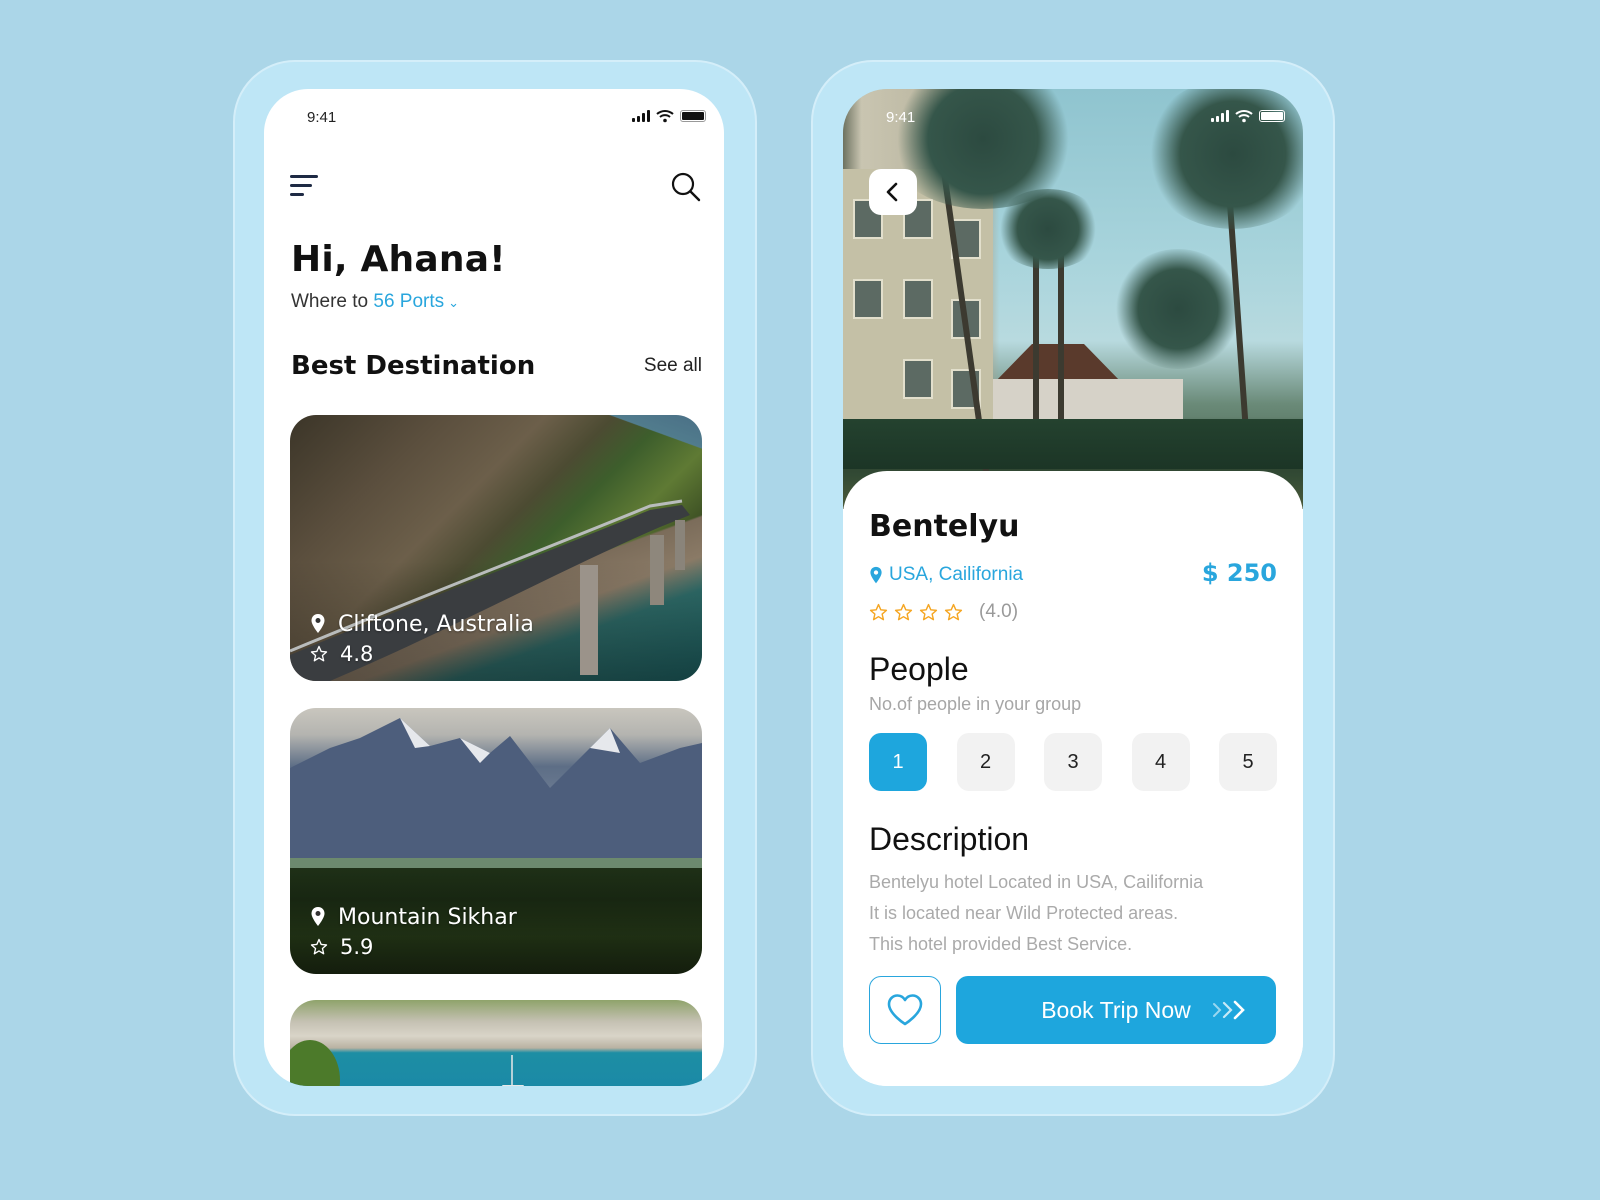 This screenshot has height=1200, width=1600. Describe the element at coordinates (305, 187) in the screenshot. I see `menu-button` at that location.